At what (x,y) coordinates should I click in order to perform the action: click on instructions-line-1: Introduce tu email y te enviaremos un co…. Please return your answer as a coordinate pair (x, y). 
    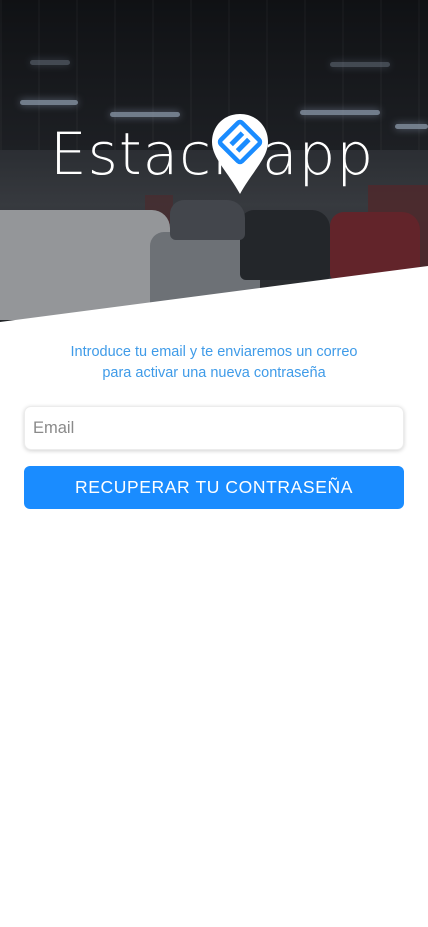
    Looking at the image, I should click on (214, 352).